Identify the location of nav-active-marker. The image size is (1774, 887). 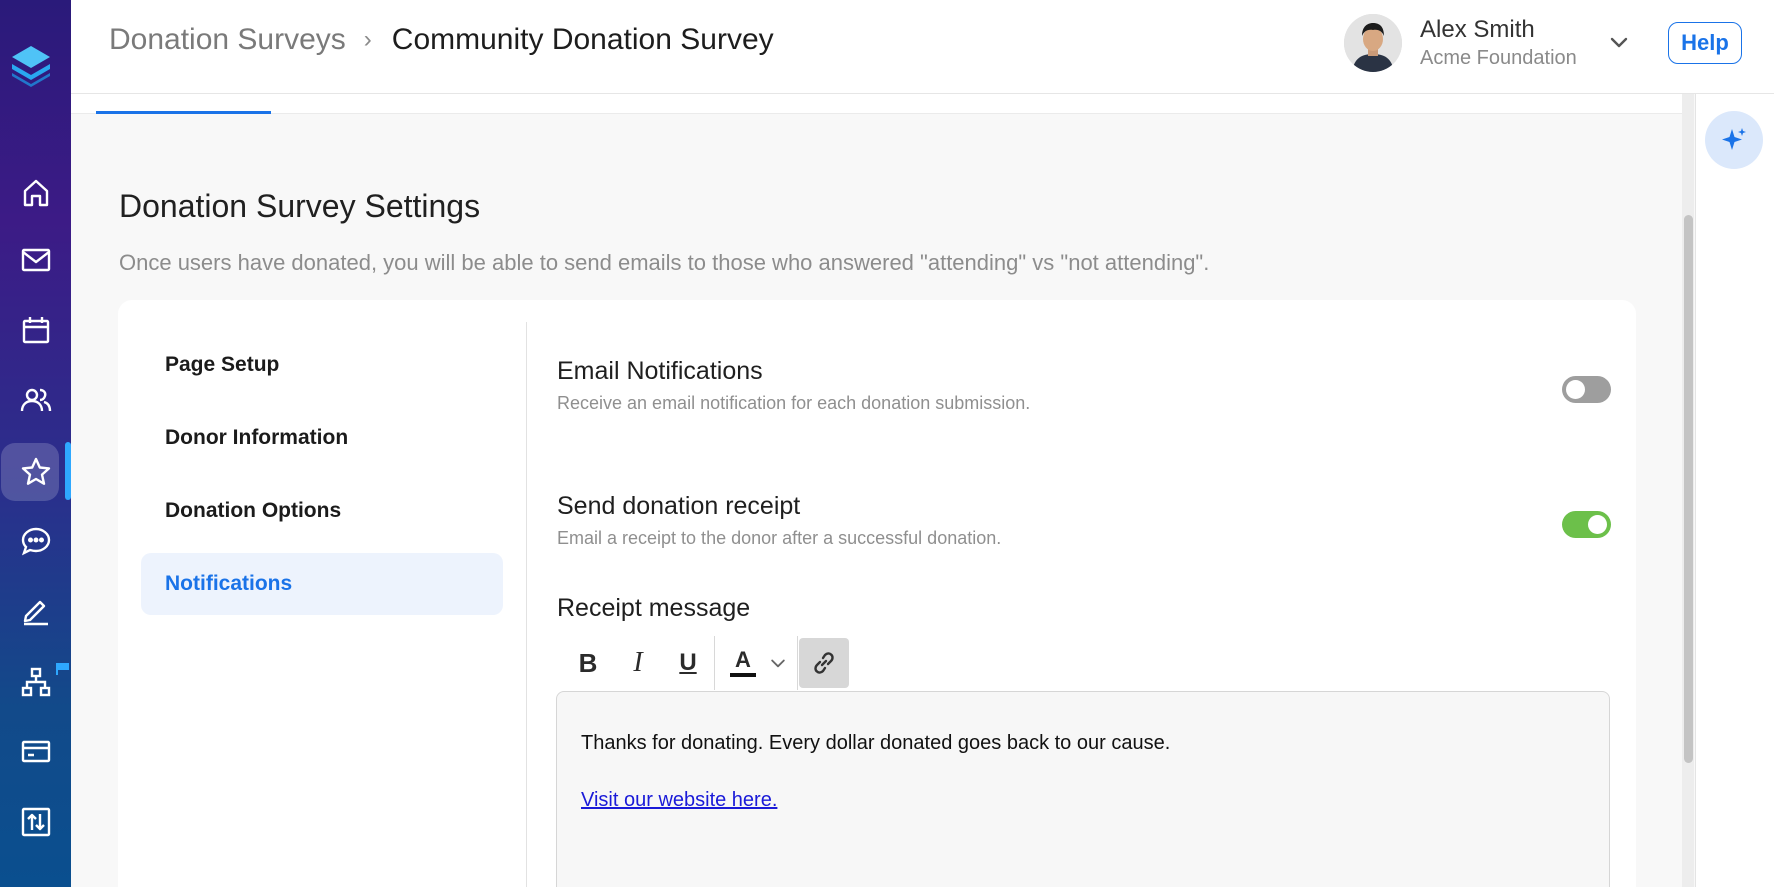
(68, 471).